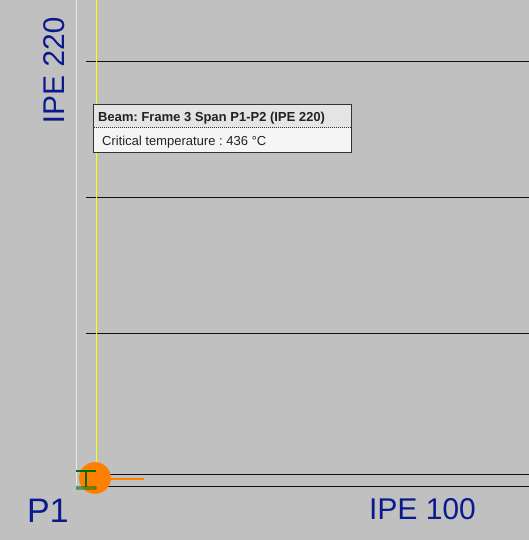 This screenshot has width=529, height=540. Describe the element at coordinates (222, 116) in the screenshot. I see `tooltip-title: Beam: Frame 3 Span P1-P2 (IPE 220)` at that location.